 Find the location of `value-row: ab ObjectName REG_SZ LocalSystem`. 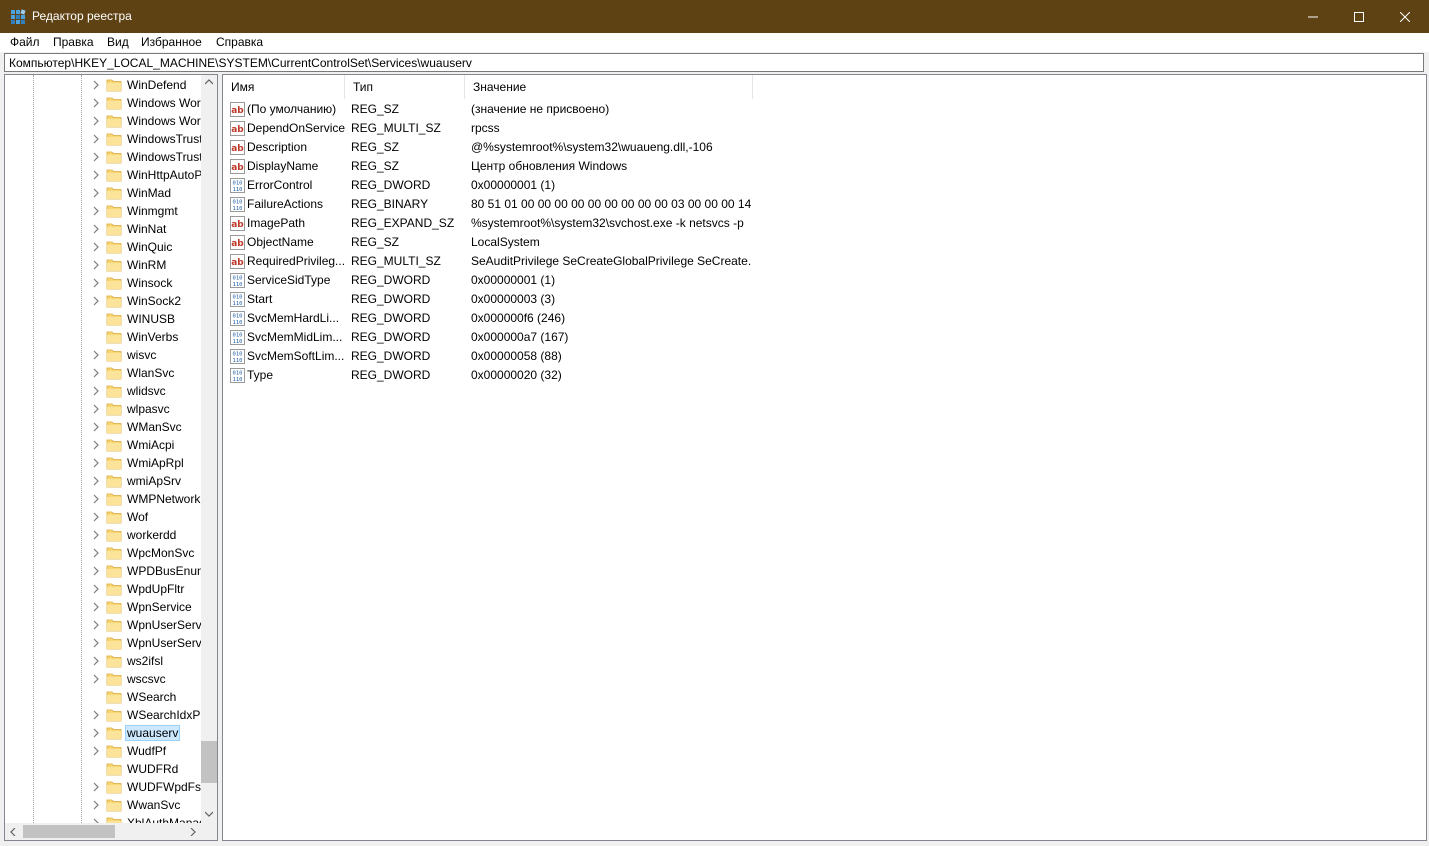

value-row: ab ObjectName REG_SZ LocalSystem is located at coordinates (723, 242).